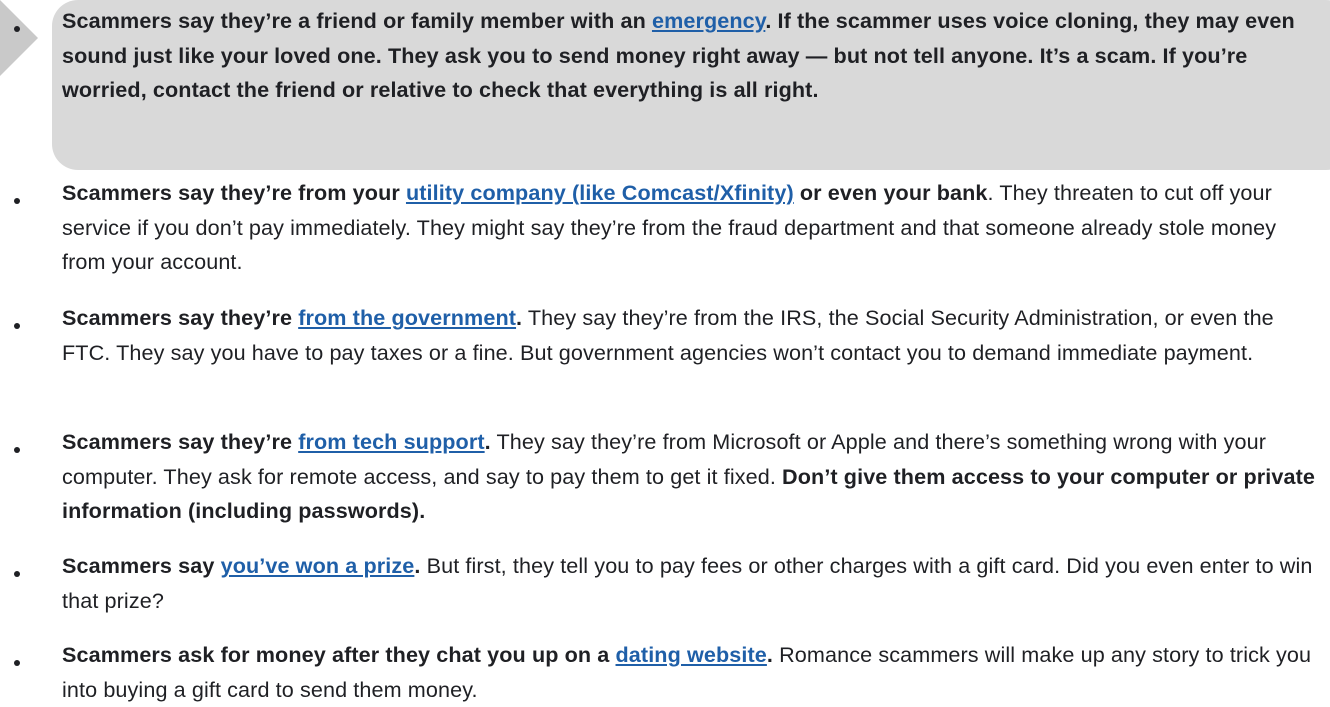 The width and height of the screenshot is (1330, 707). I want to click on government-link: from the government, so click(407, 317).